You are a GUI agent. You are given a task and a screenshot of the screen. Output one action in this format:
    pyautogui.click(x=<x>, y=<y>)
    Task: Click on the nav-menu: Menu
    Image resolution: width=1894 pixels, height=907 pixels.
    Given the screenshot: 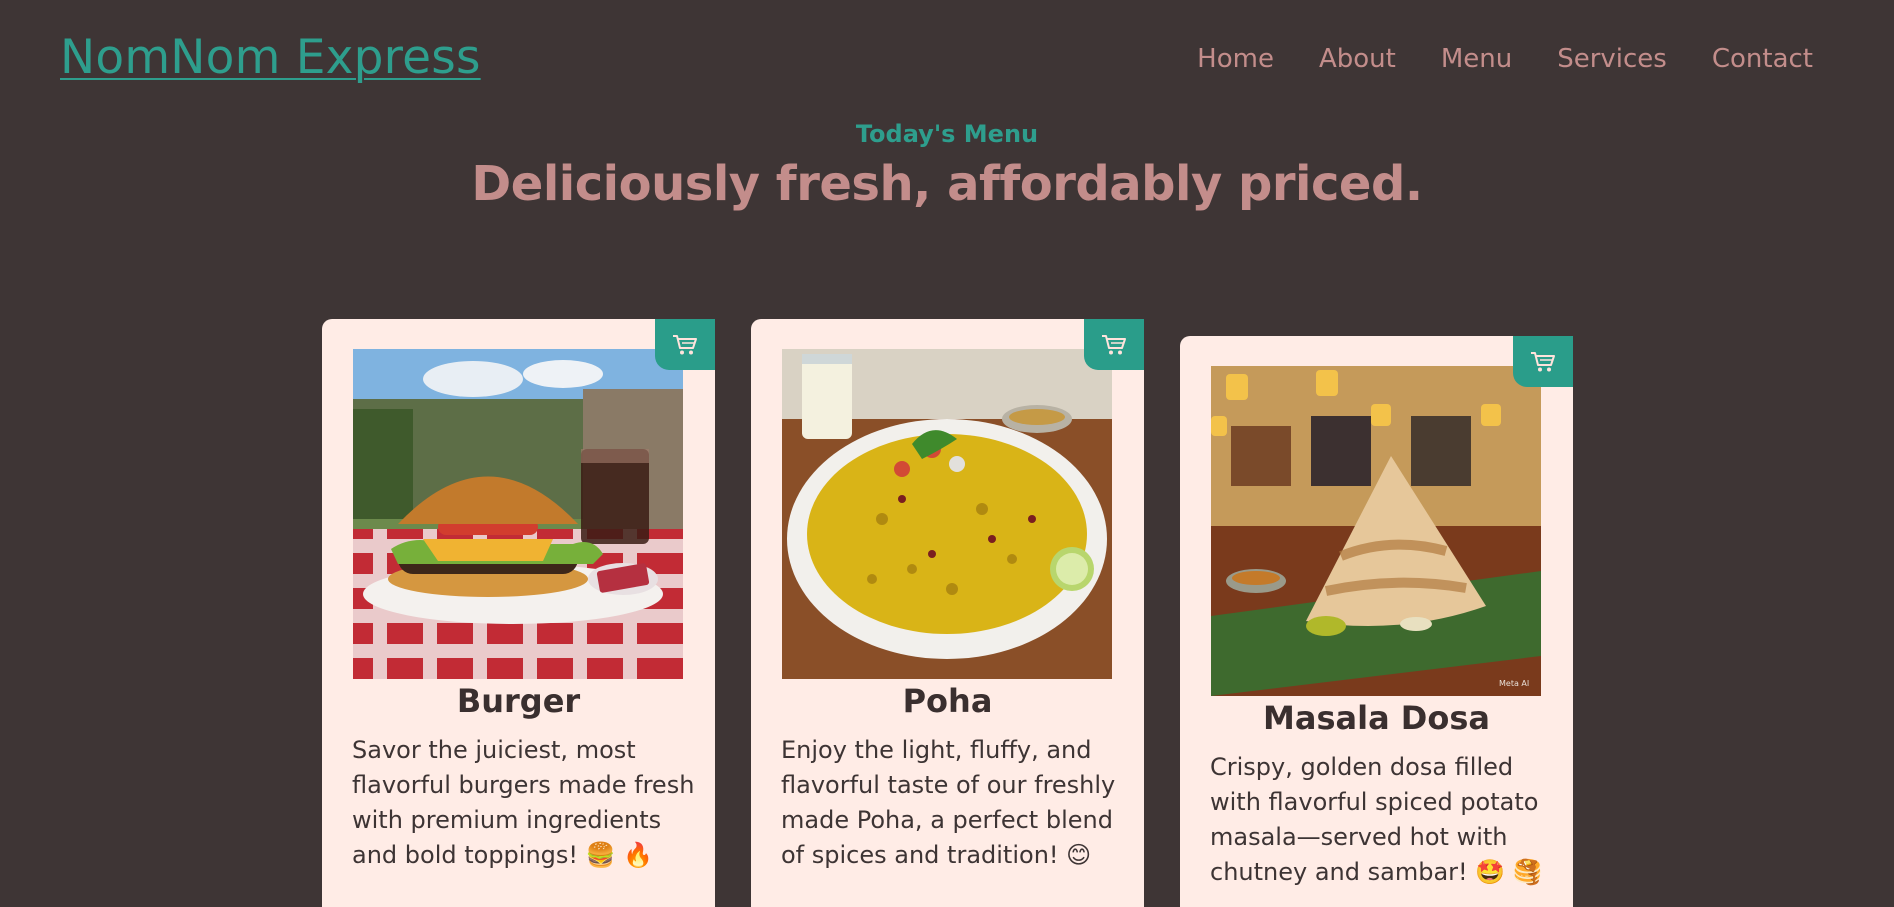 What is the action you would take?
    pyautogui.click(x=1476, y=59)
    